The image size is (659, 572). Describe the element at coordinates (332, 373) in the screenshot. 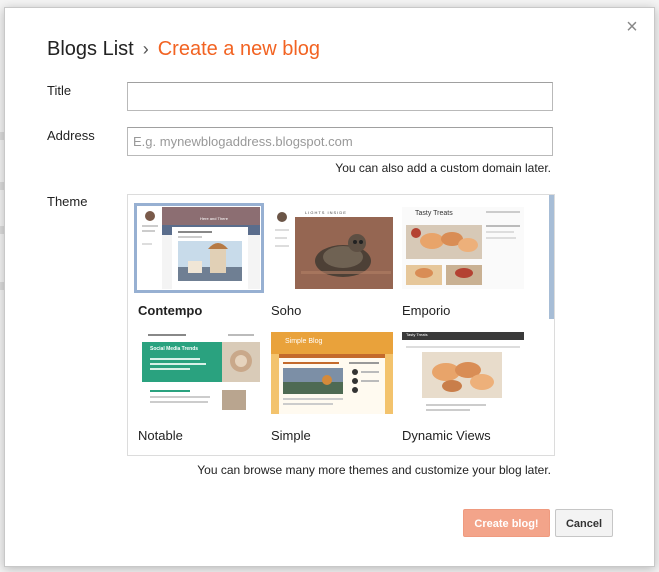

I see `simple-thumbnail: Simple Blog` at that location.